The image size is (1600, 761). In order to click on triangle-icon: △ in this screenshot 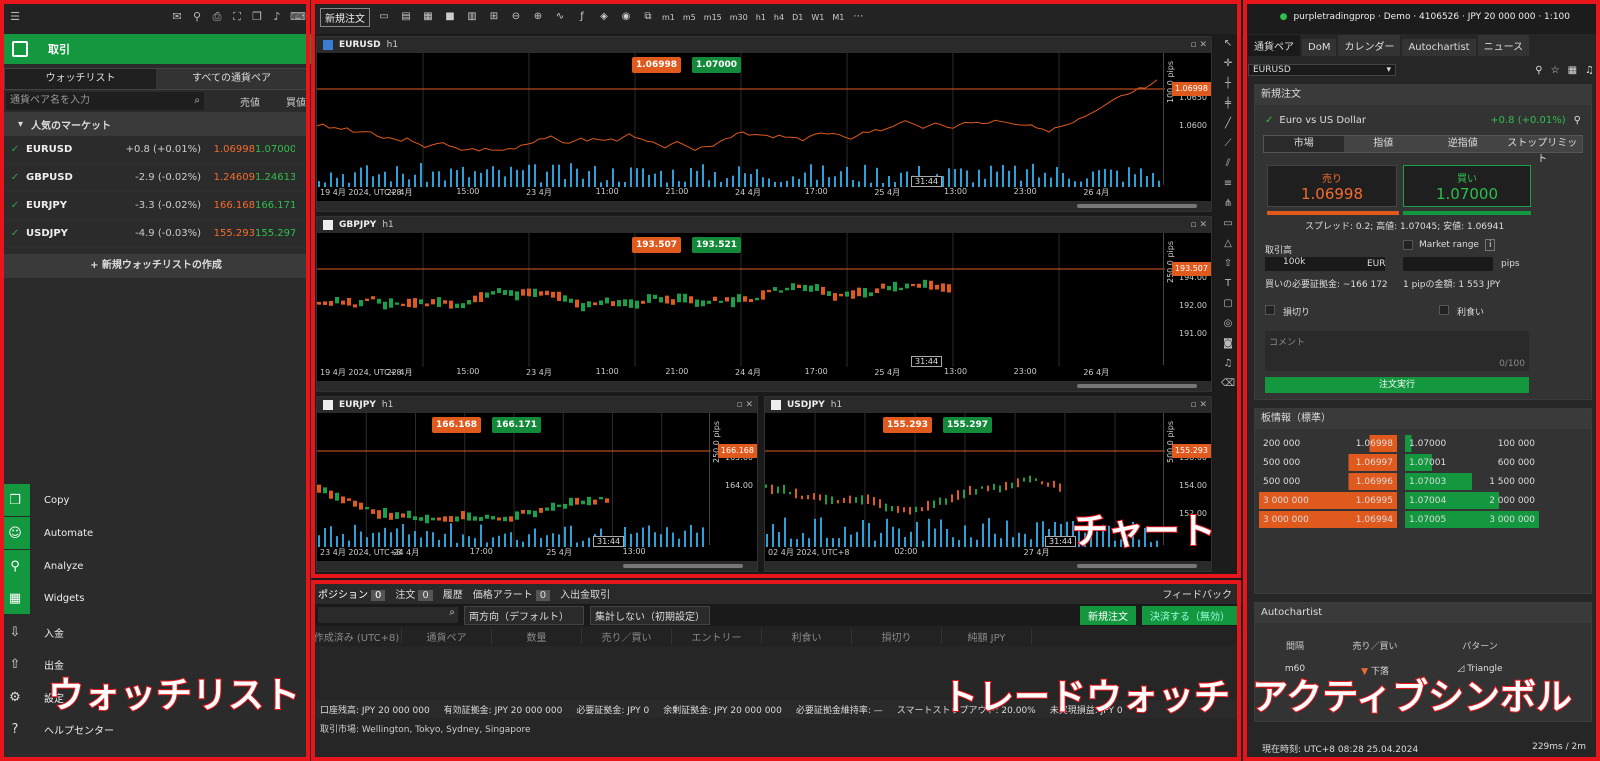, I will do `click(1228, 244)`.